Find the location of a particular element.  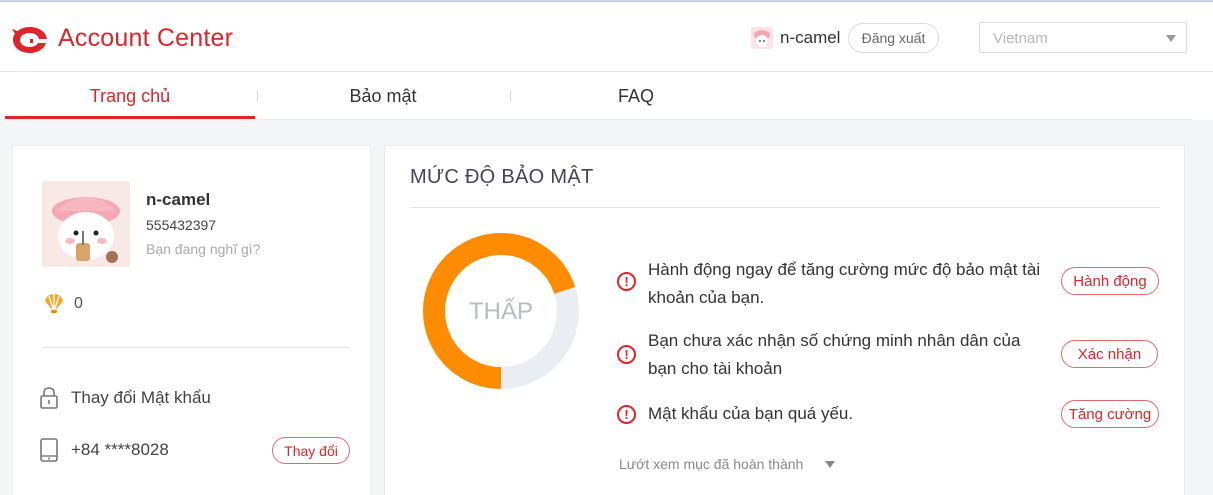

take-action-button: Hành động is located at coordinates (1110, 281).